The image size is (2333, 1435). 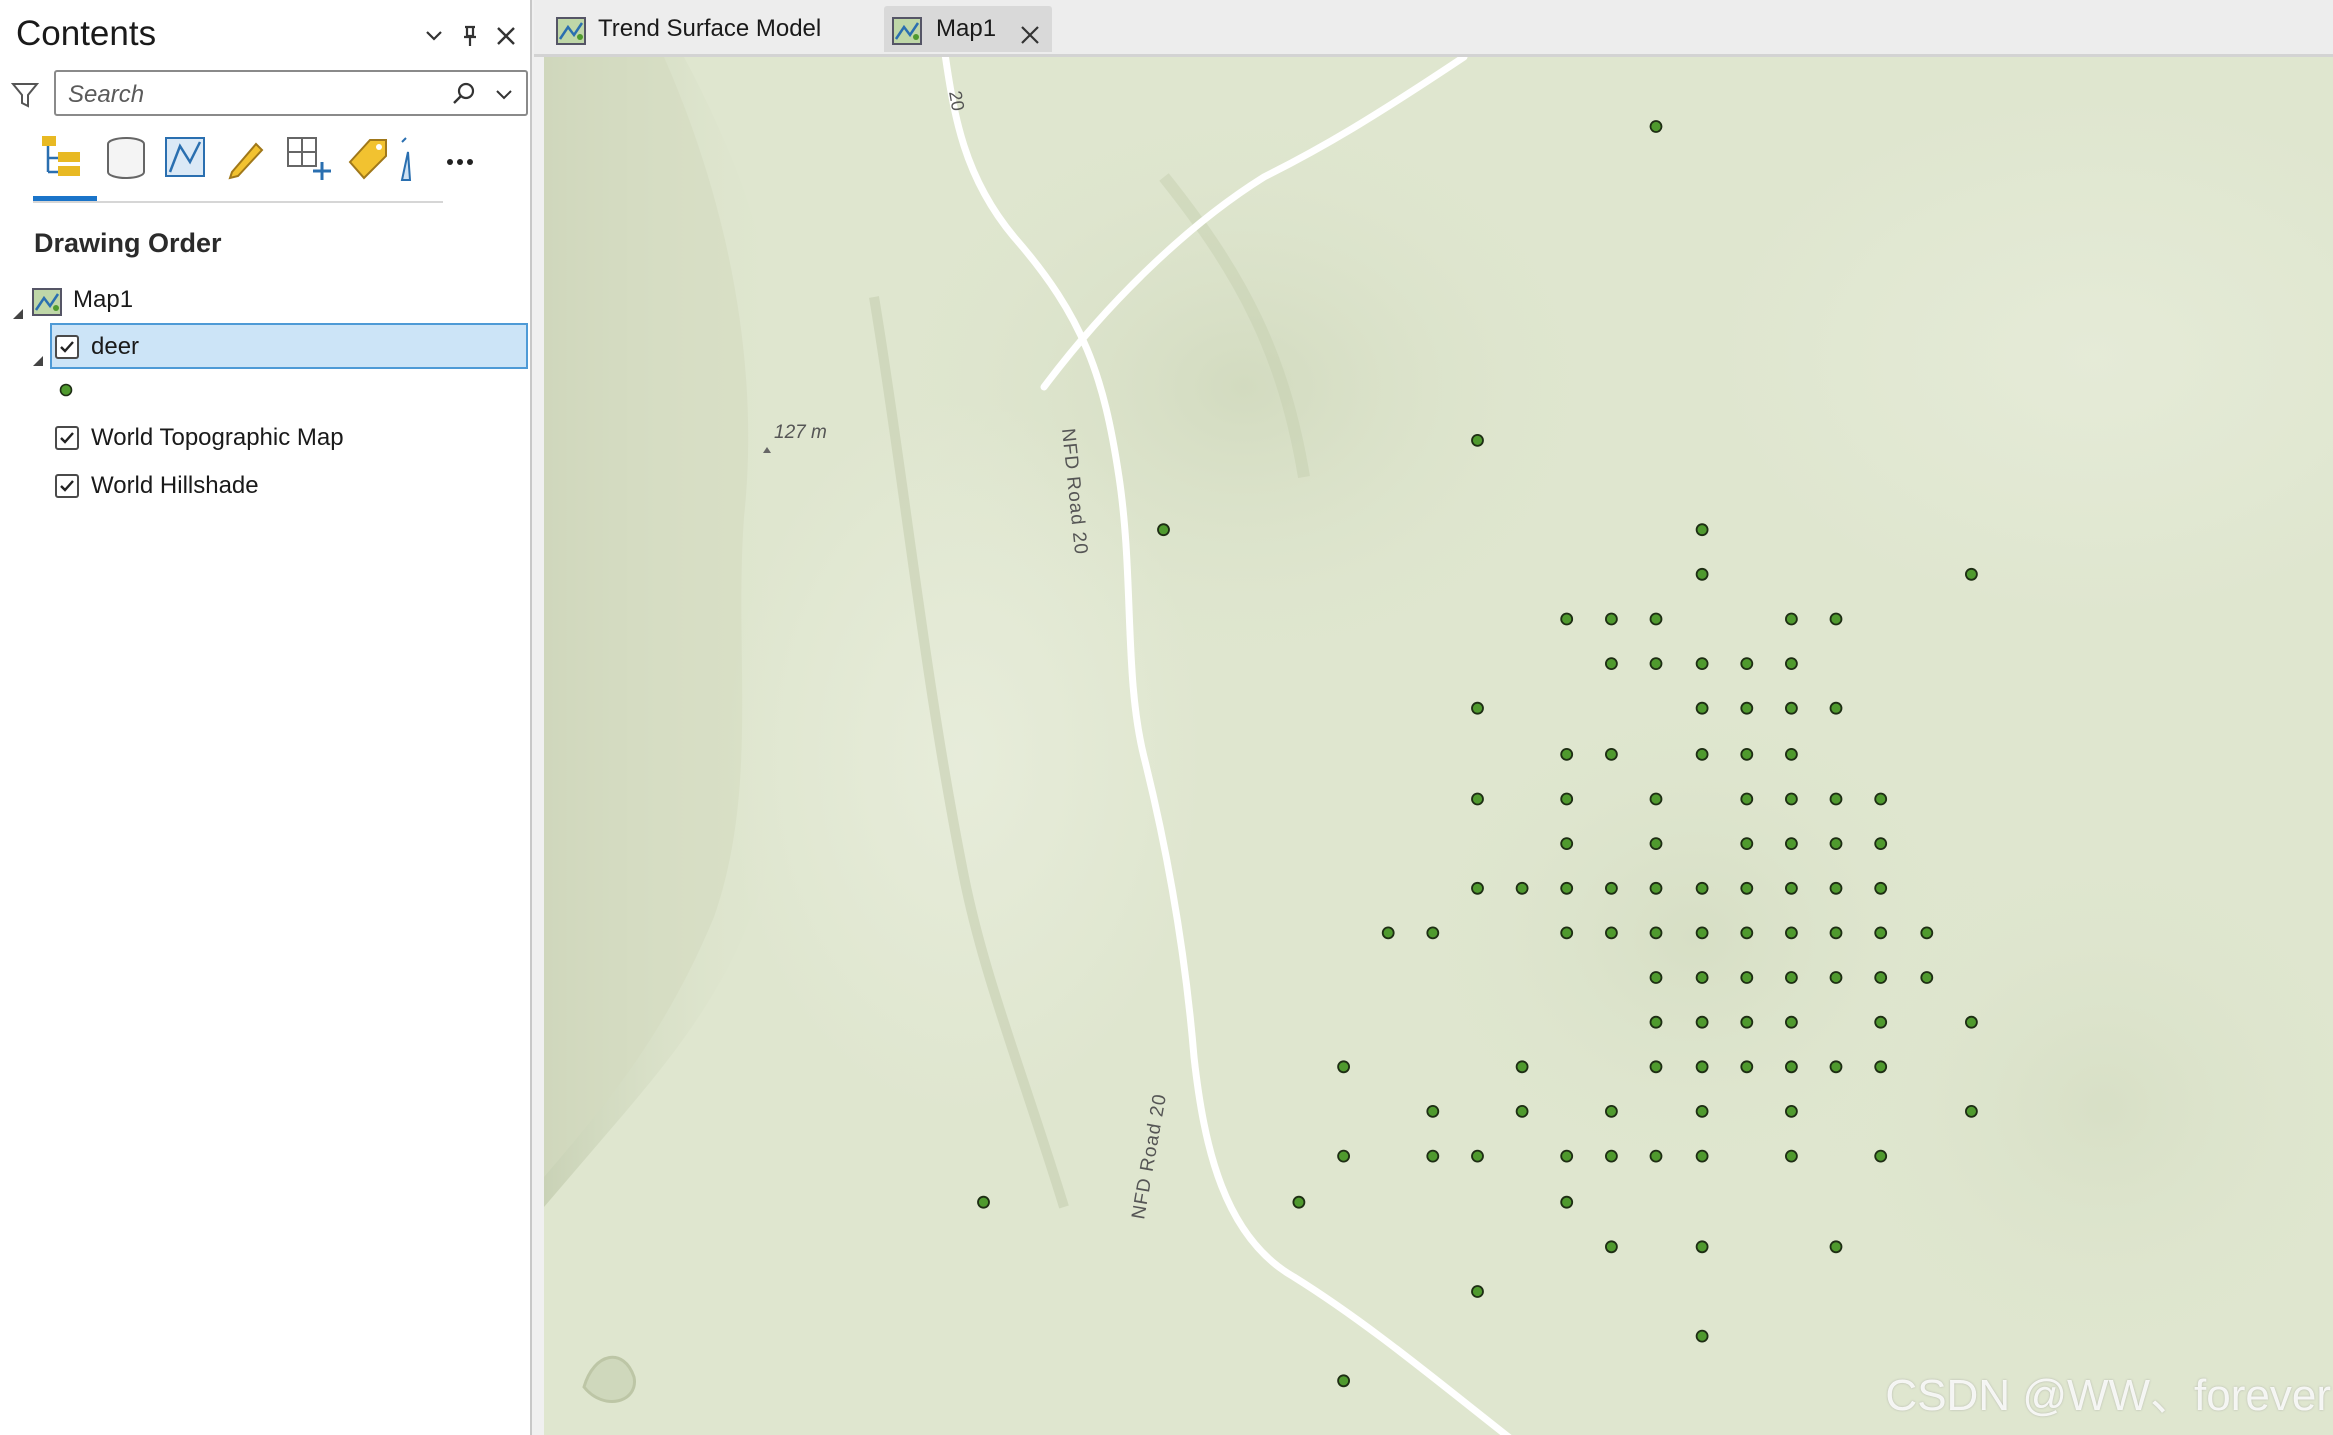 What do you see at coordinates (253, 95) in the screenshot?
I see `search-input` at bounding box center [253, 95].